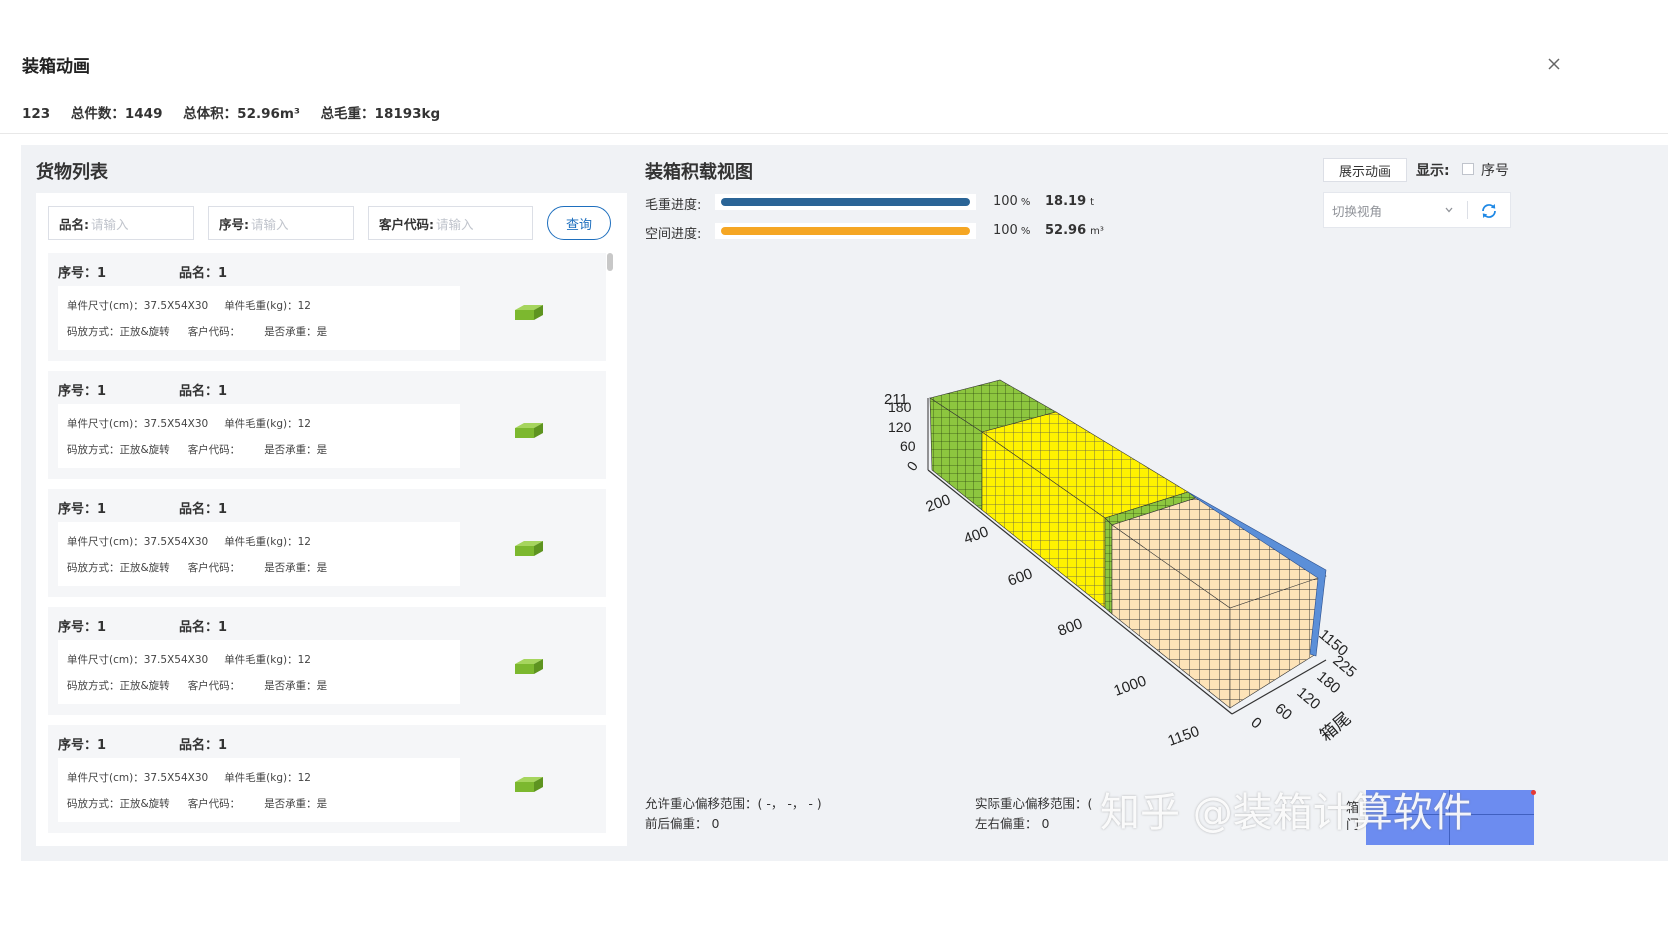 The width and height of the screenshot is (1668, 926). Describe the element at coordinates (1034, 803) in the screenshot. I see `actual-cg-range: 实际重心偏移范围：(` at that location.